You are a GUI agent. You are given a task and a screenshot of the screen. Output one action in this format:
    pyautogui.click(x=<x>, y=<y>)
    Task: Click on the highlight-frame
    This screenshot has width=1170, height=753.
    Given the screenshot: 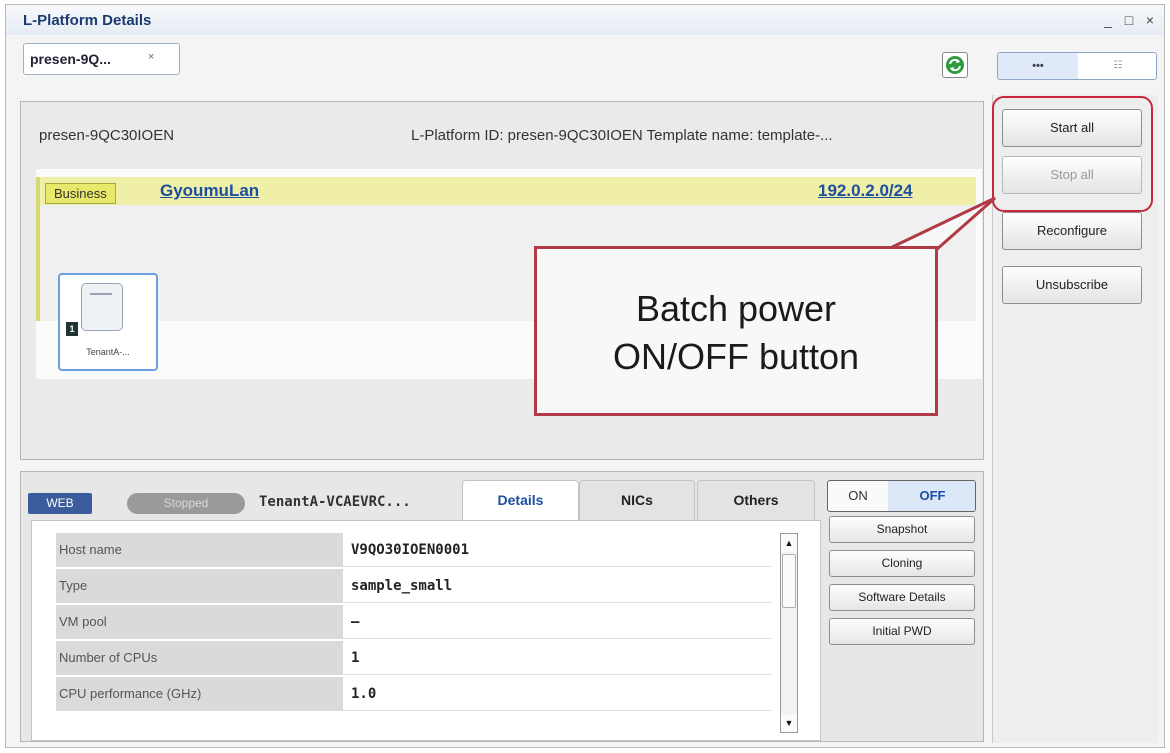 What is the action you would take?
    pyautogui.click(x=1072, y=154)
    